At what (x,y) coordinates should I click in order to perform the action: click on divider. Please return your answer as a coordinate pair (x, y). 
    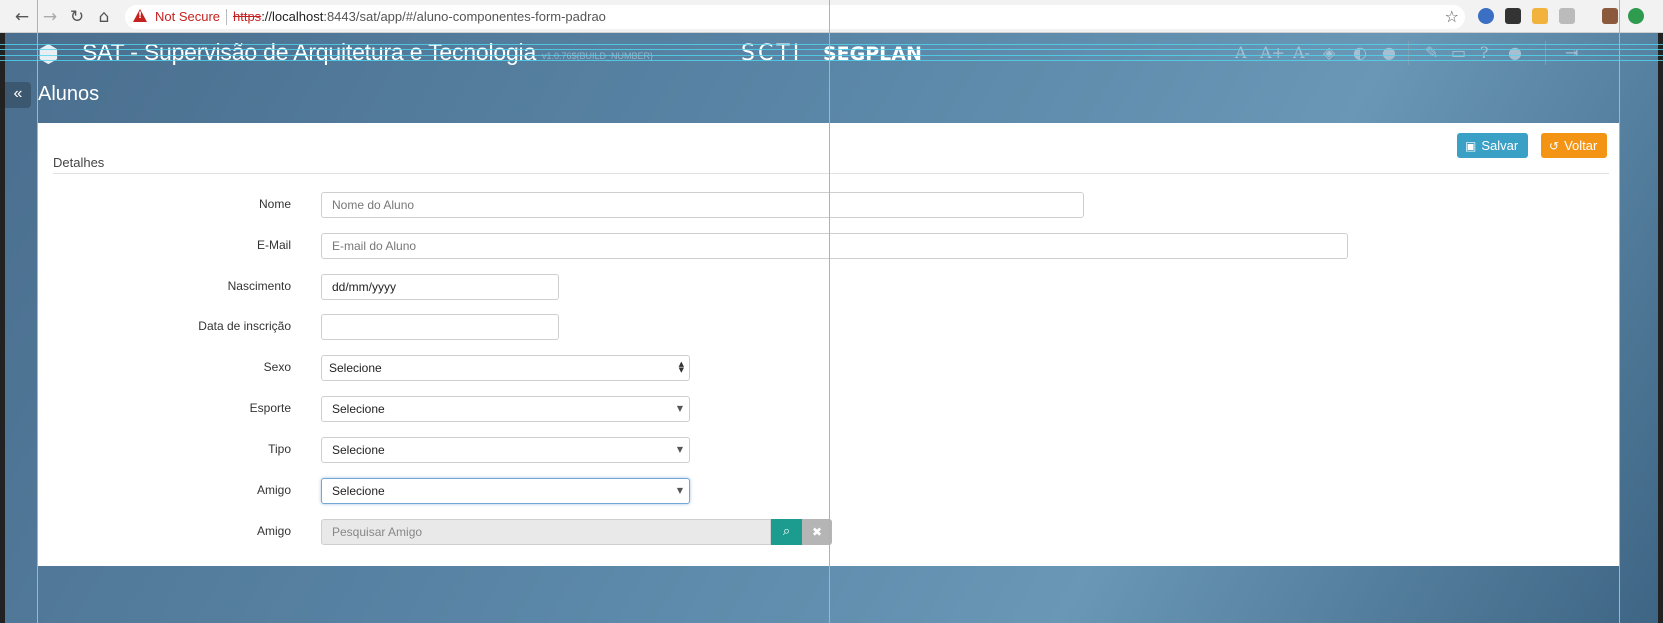
    Looking at the image, I should click on (831, 173).